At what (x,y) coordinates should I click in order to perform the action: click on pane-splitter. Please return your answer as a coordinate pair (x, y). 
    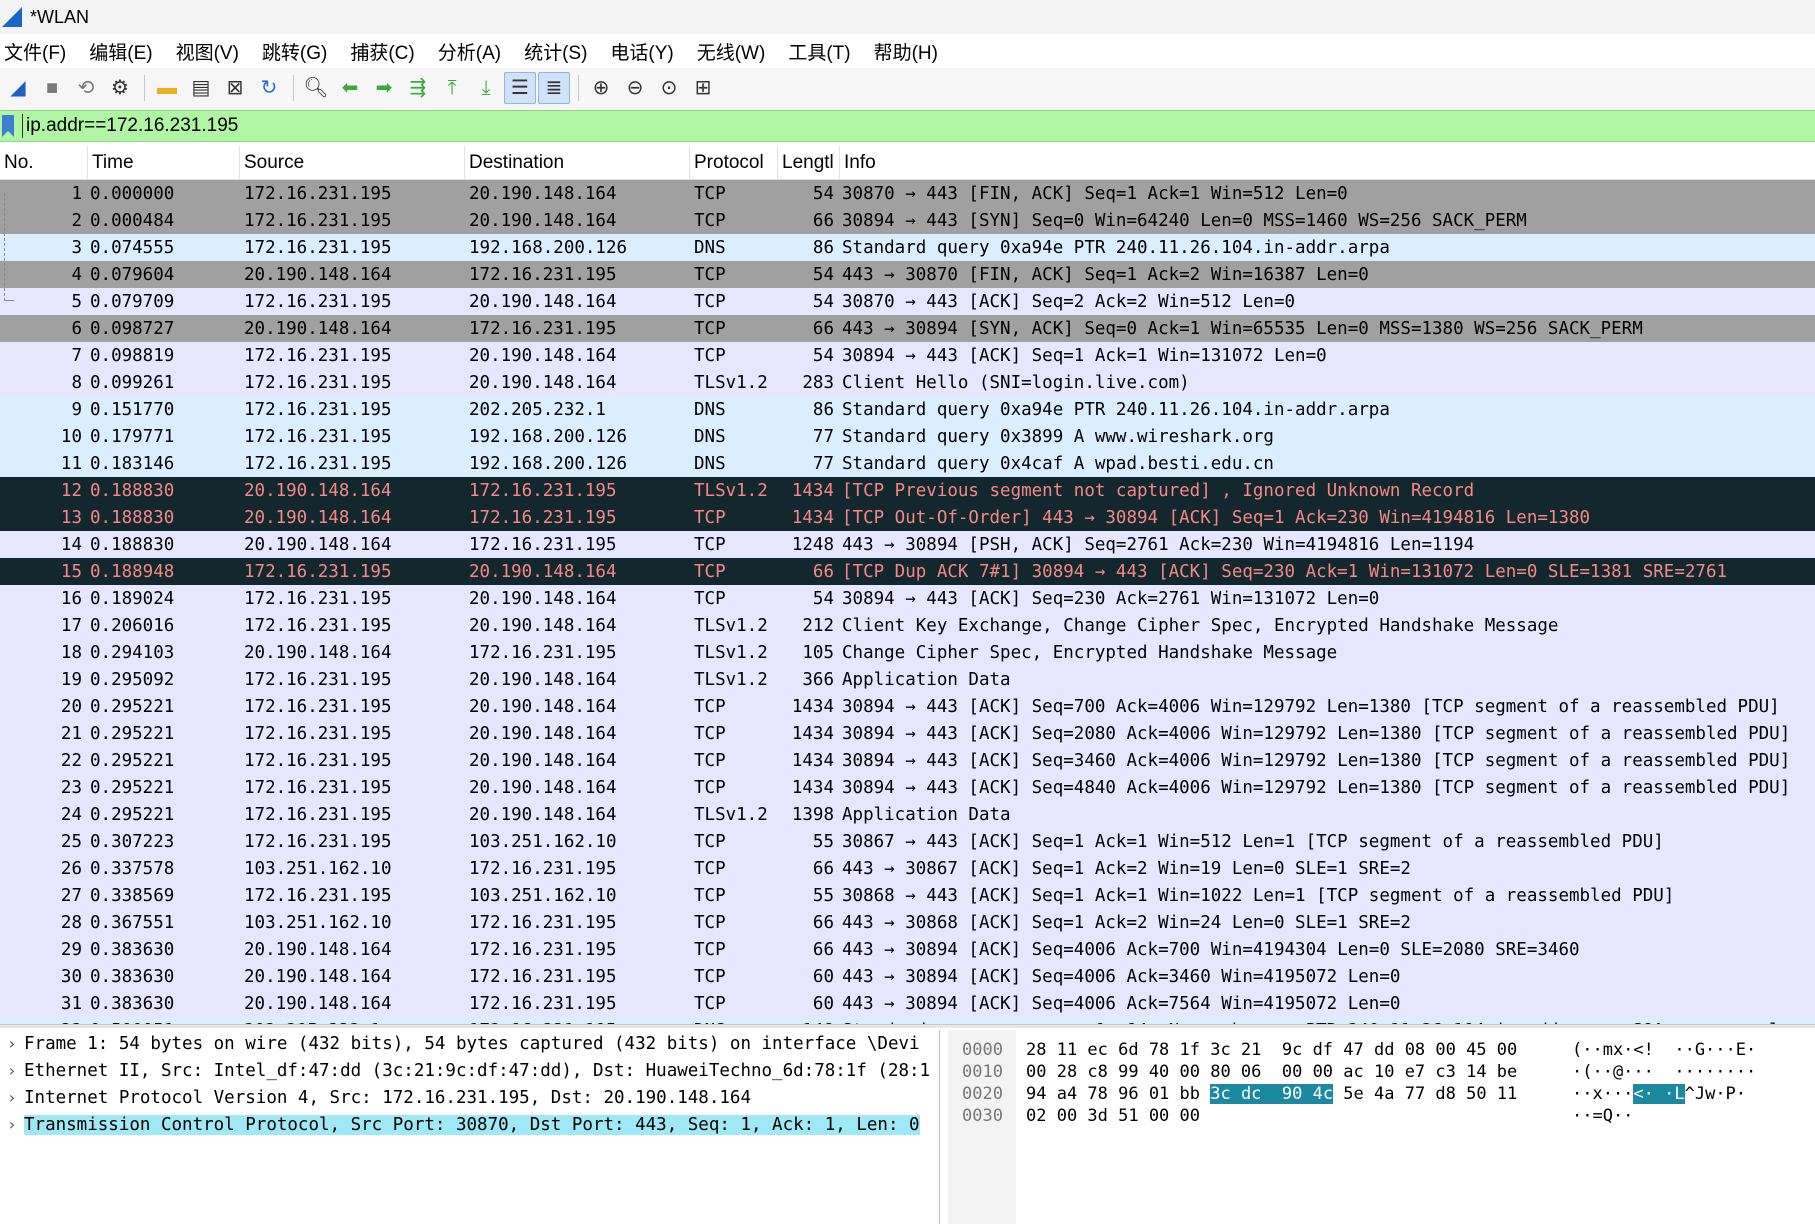
    Looking at the image, I should click on (907, 1026).